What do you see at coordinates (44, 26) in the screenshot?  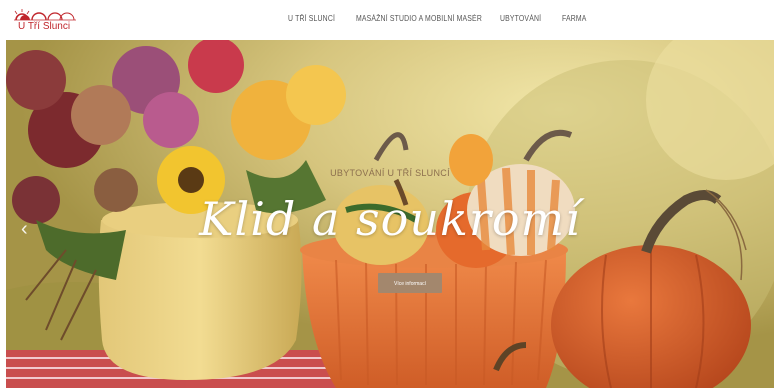 I see `logo-text: U Tří Slunci` at bounding box center [44, 26].